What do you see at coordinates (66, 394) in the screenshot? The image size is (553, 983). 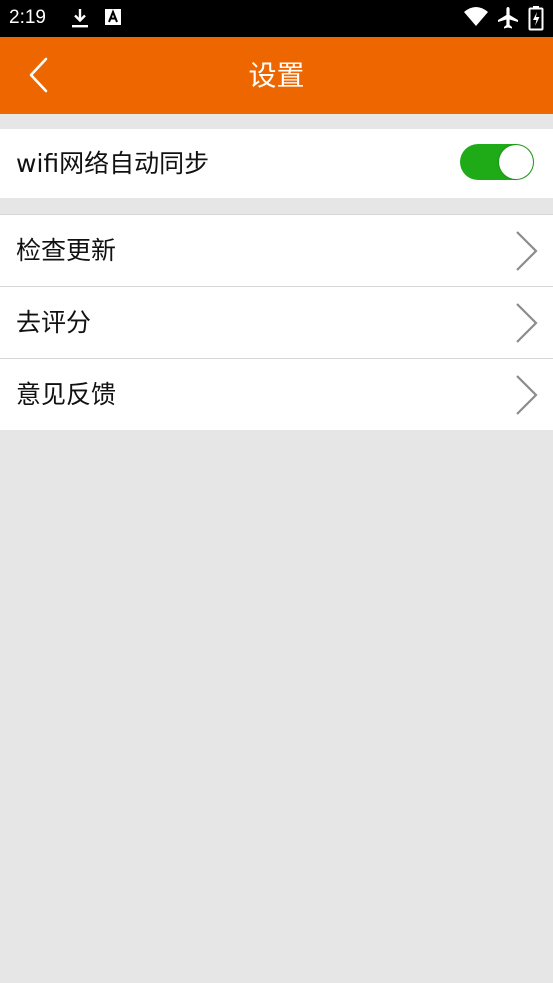 I see `feedback-label: 意见反馈` at bounding box center [66, 394].